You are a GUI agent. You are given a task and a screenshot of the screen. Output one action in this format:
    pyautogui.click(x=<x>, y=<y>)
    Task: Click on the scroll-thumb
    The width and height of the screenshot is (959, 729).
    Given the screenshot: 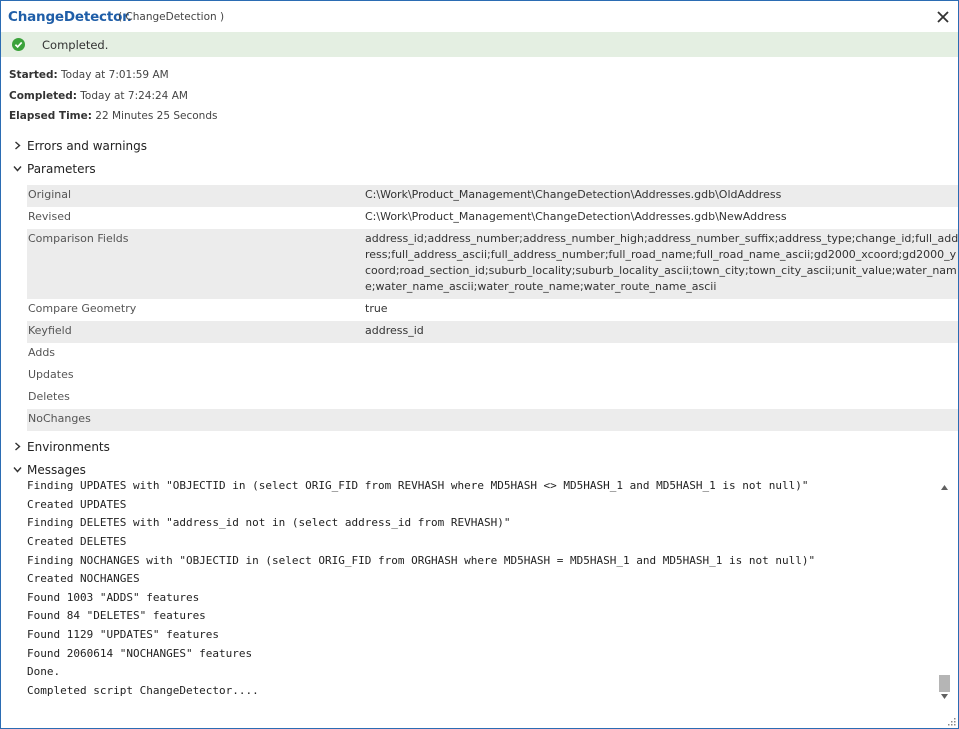 What is the action you would take?
    pyautogui.click(x=944, y=683)
    